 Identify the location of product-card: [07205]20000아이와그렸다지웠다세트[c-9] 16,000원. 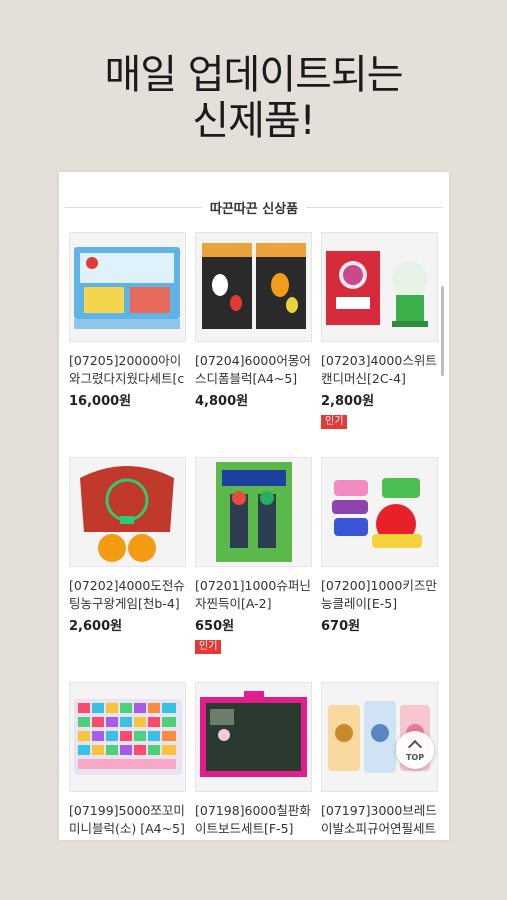
(127, 320).